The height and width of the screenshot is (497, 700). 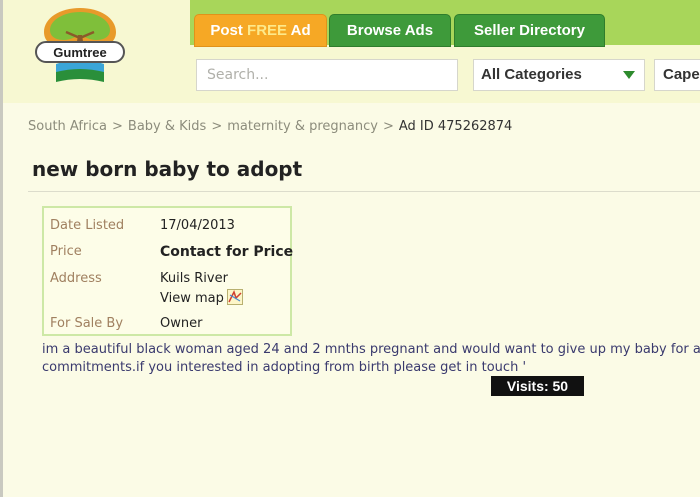 What do you see at coordinates (76, 278) in the screenshot?
I see `address-label: Address` at bounding box center [76, 278].